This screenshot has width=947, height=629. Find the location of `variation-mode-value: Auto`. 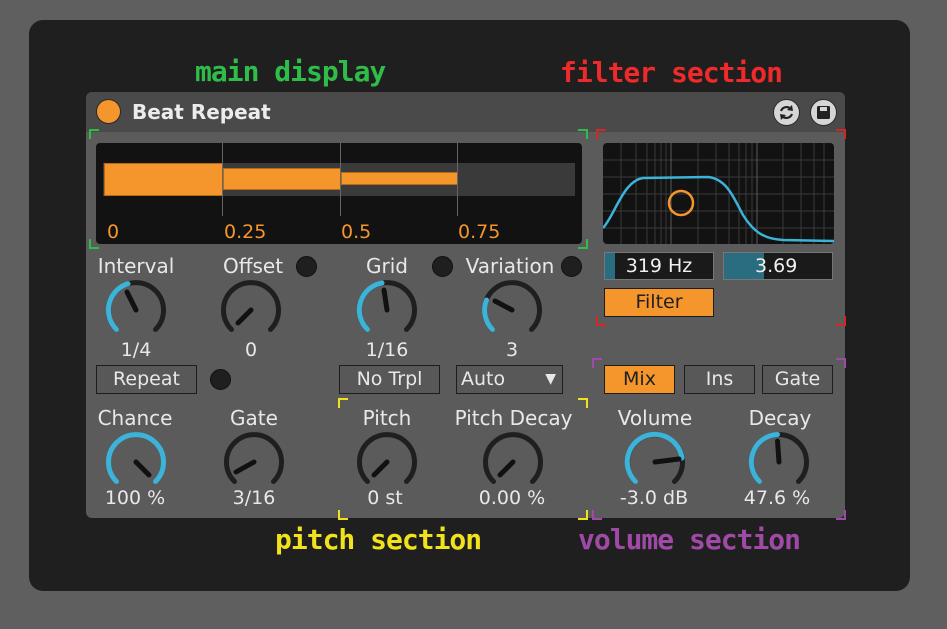

variation-mode-value: Auto is located at coordinates (483, 379).